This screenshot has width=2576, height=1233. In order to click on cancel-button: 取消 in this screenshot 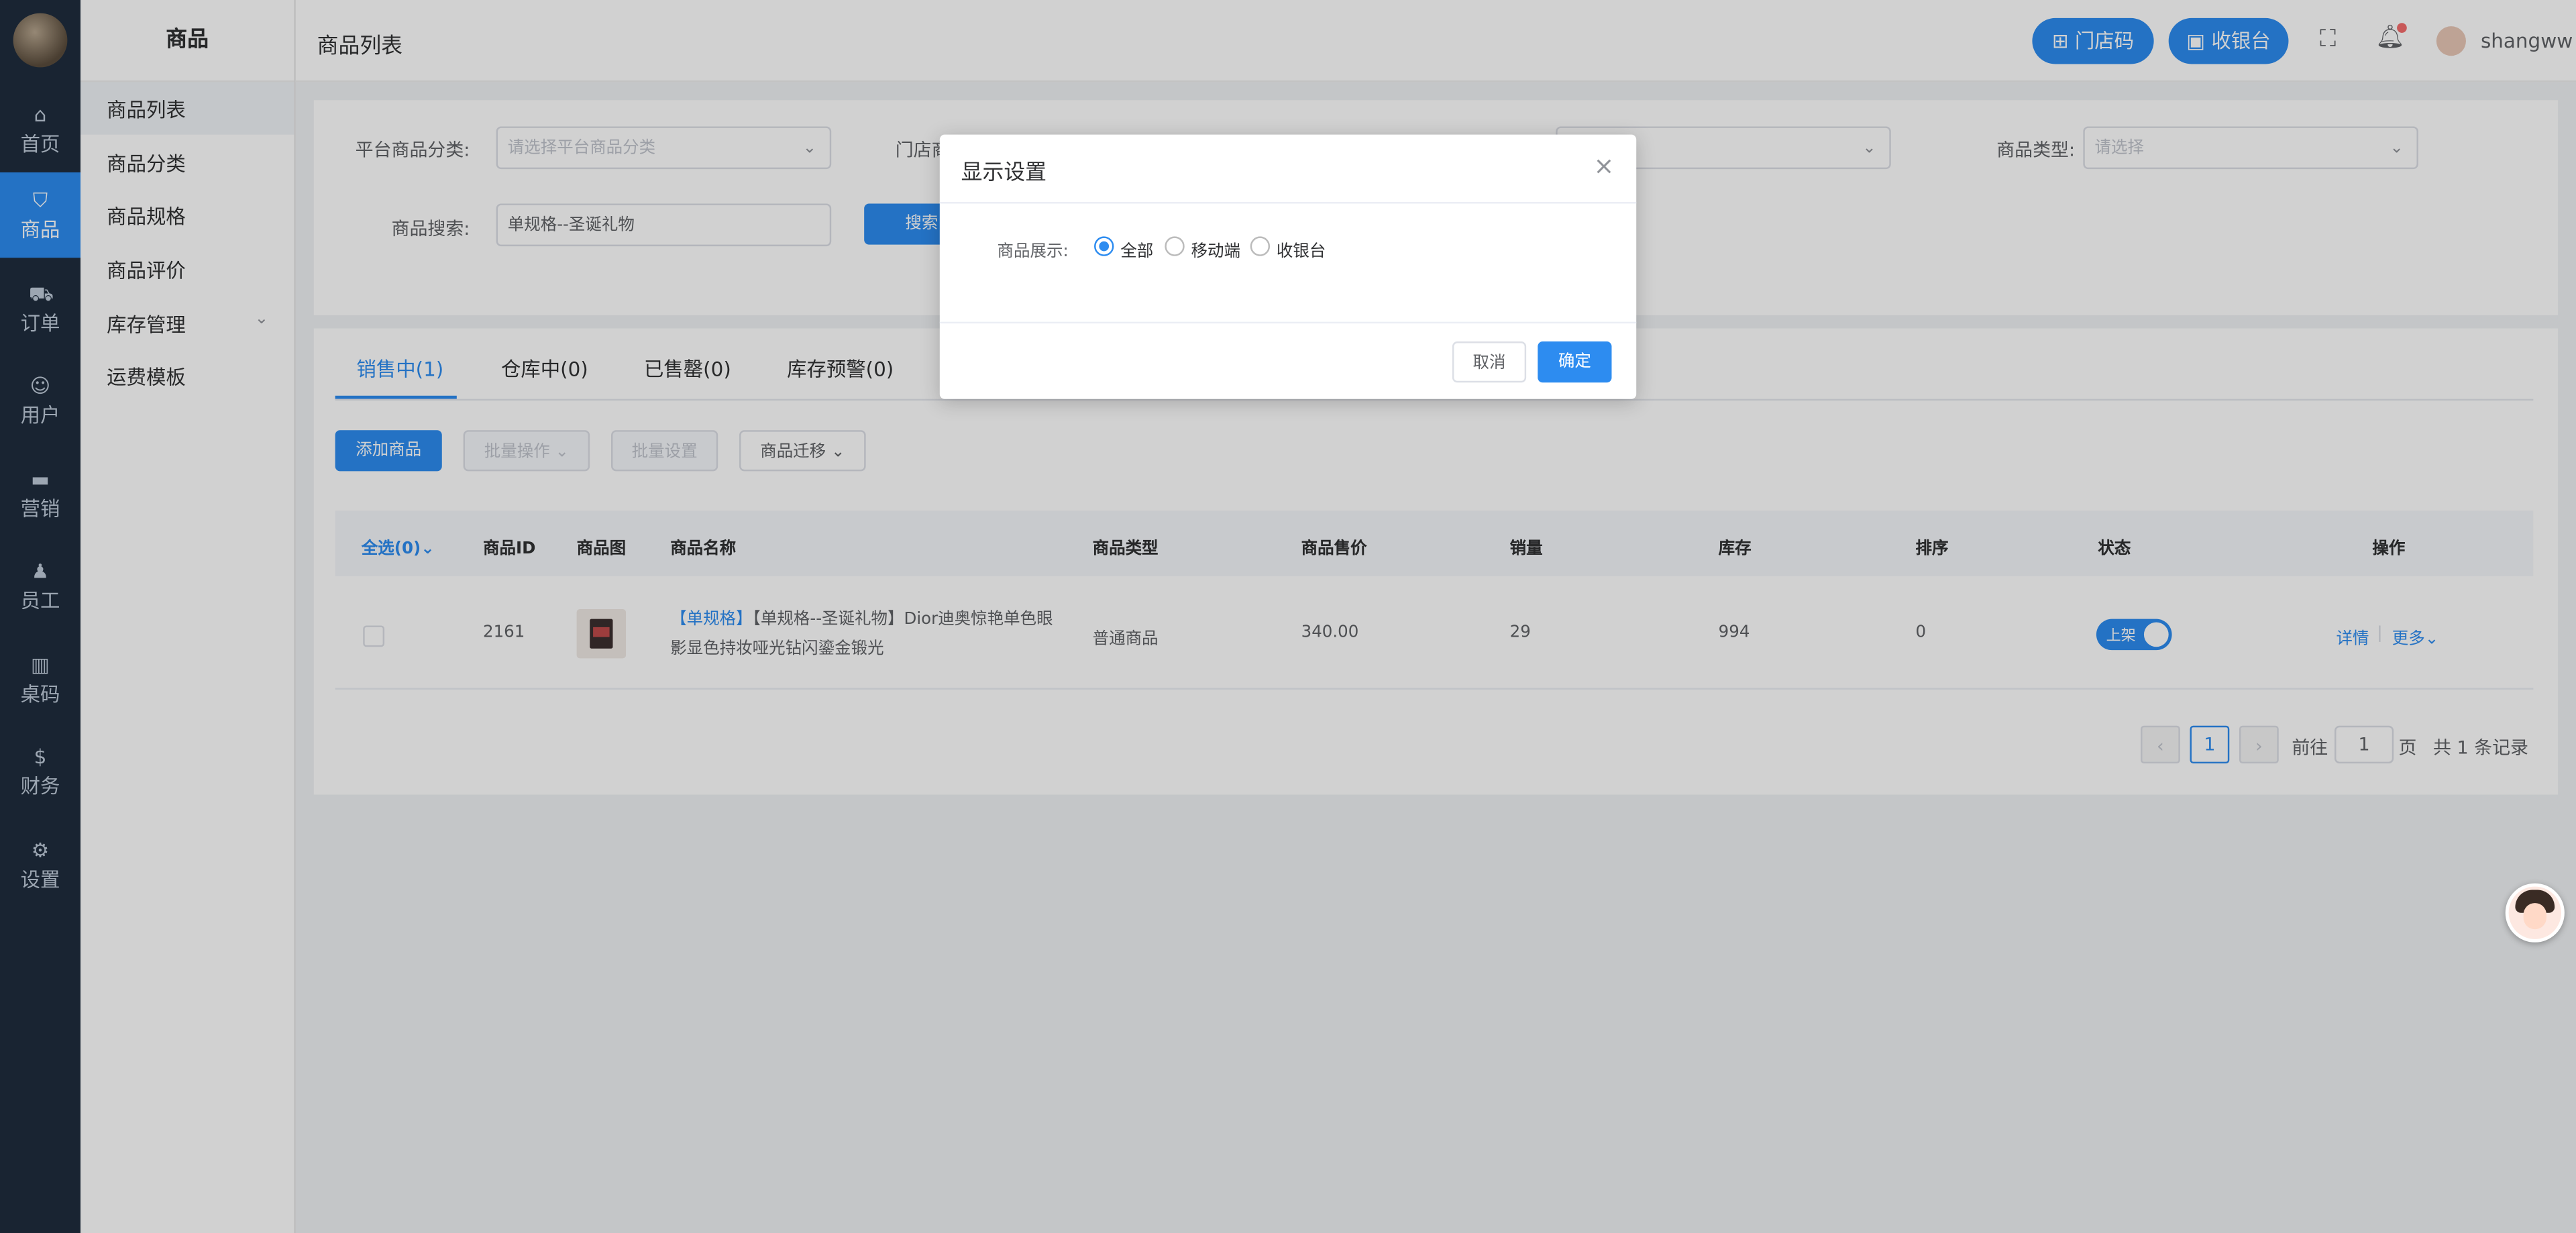, I will do `click(1489, 362)`.